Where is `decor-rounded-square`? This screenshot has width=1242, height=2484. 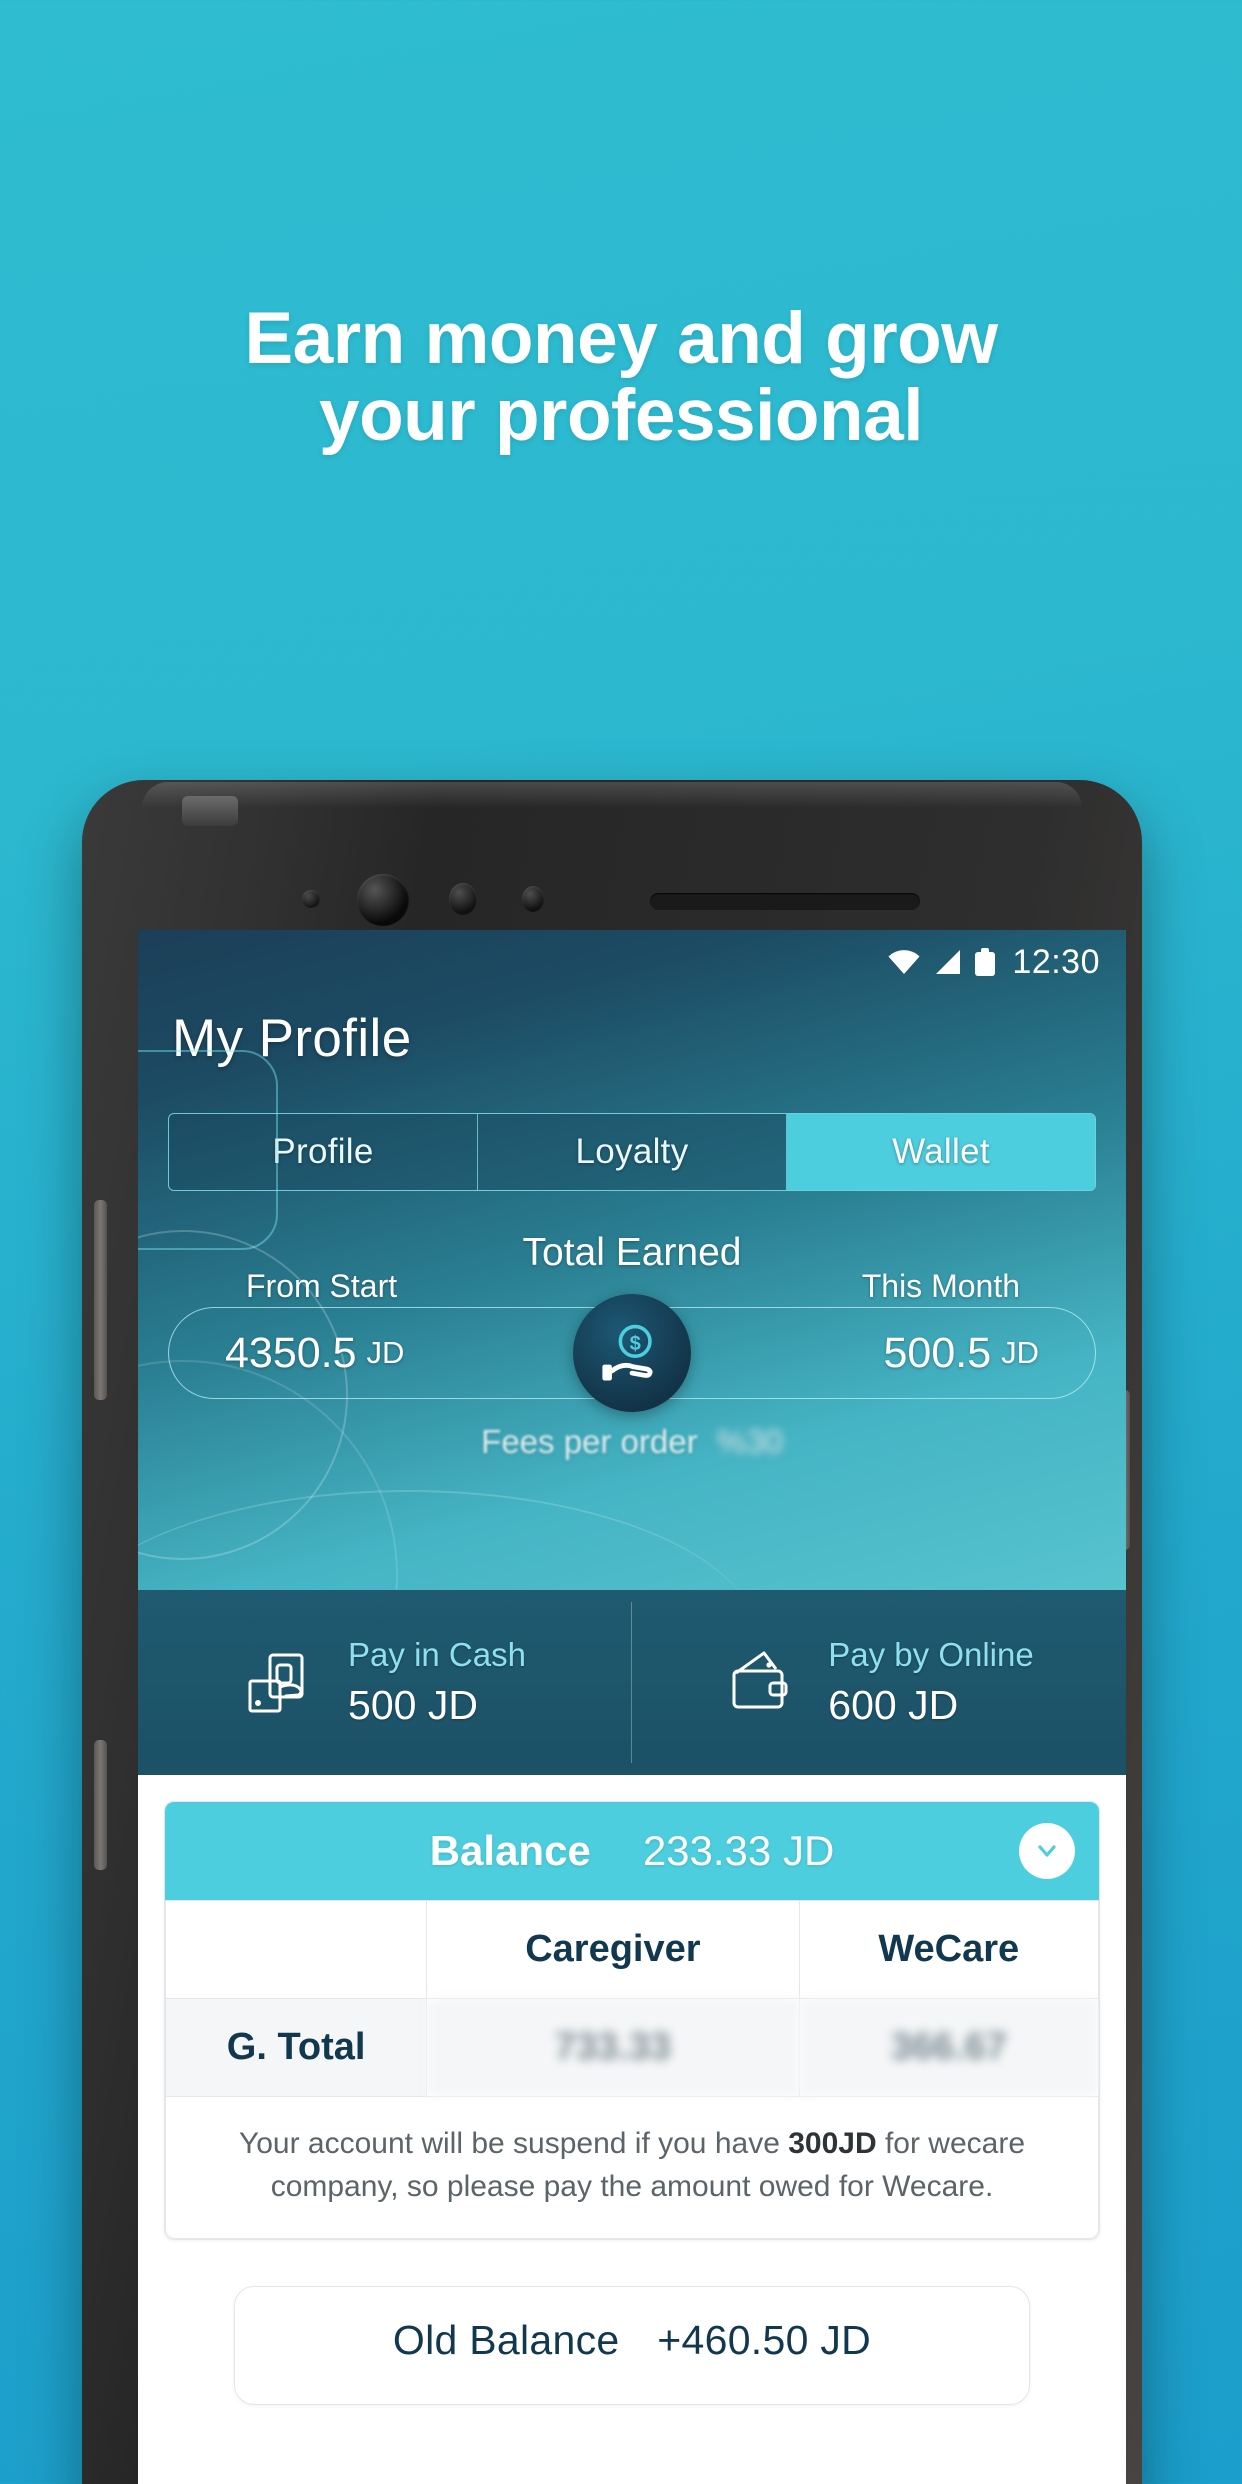 decor-rounded-square is located at coordinates (208, 1150).